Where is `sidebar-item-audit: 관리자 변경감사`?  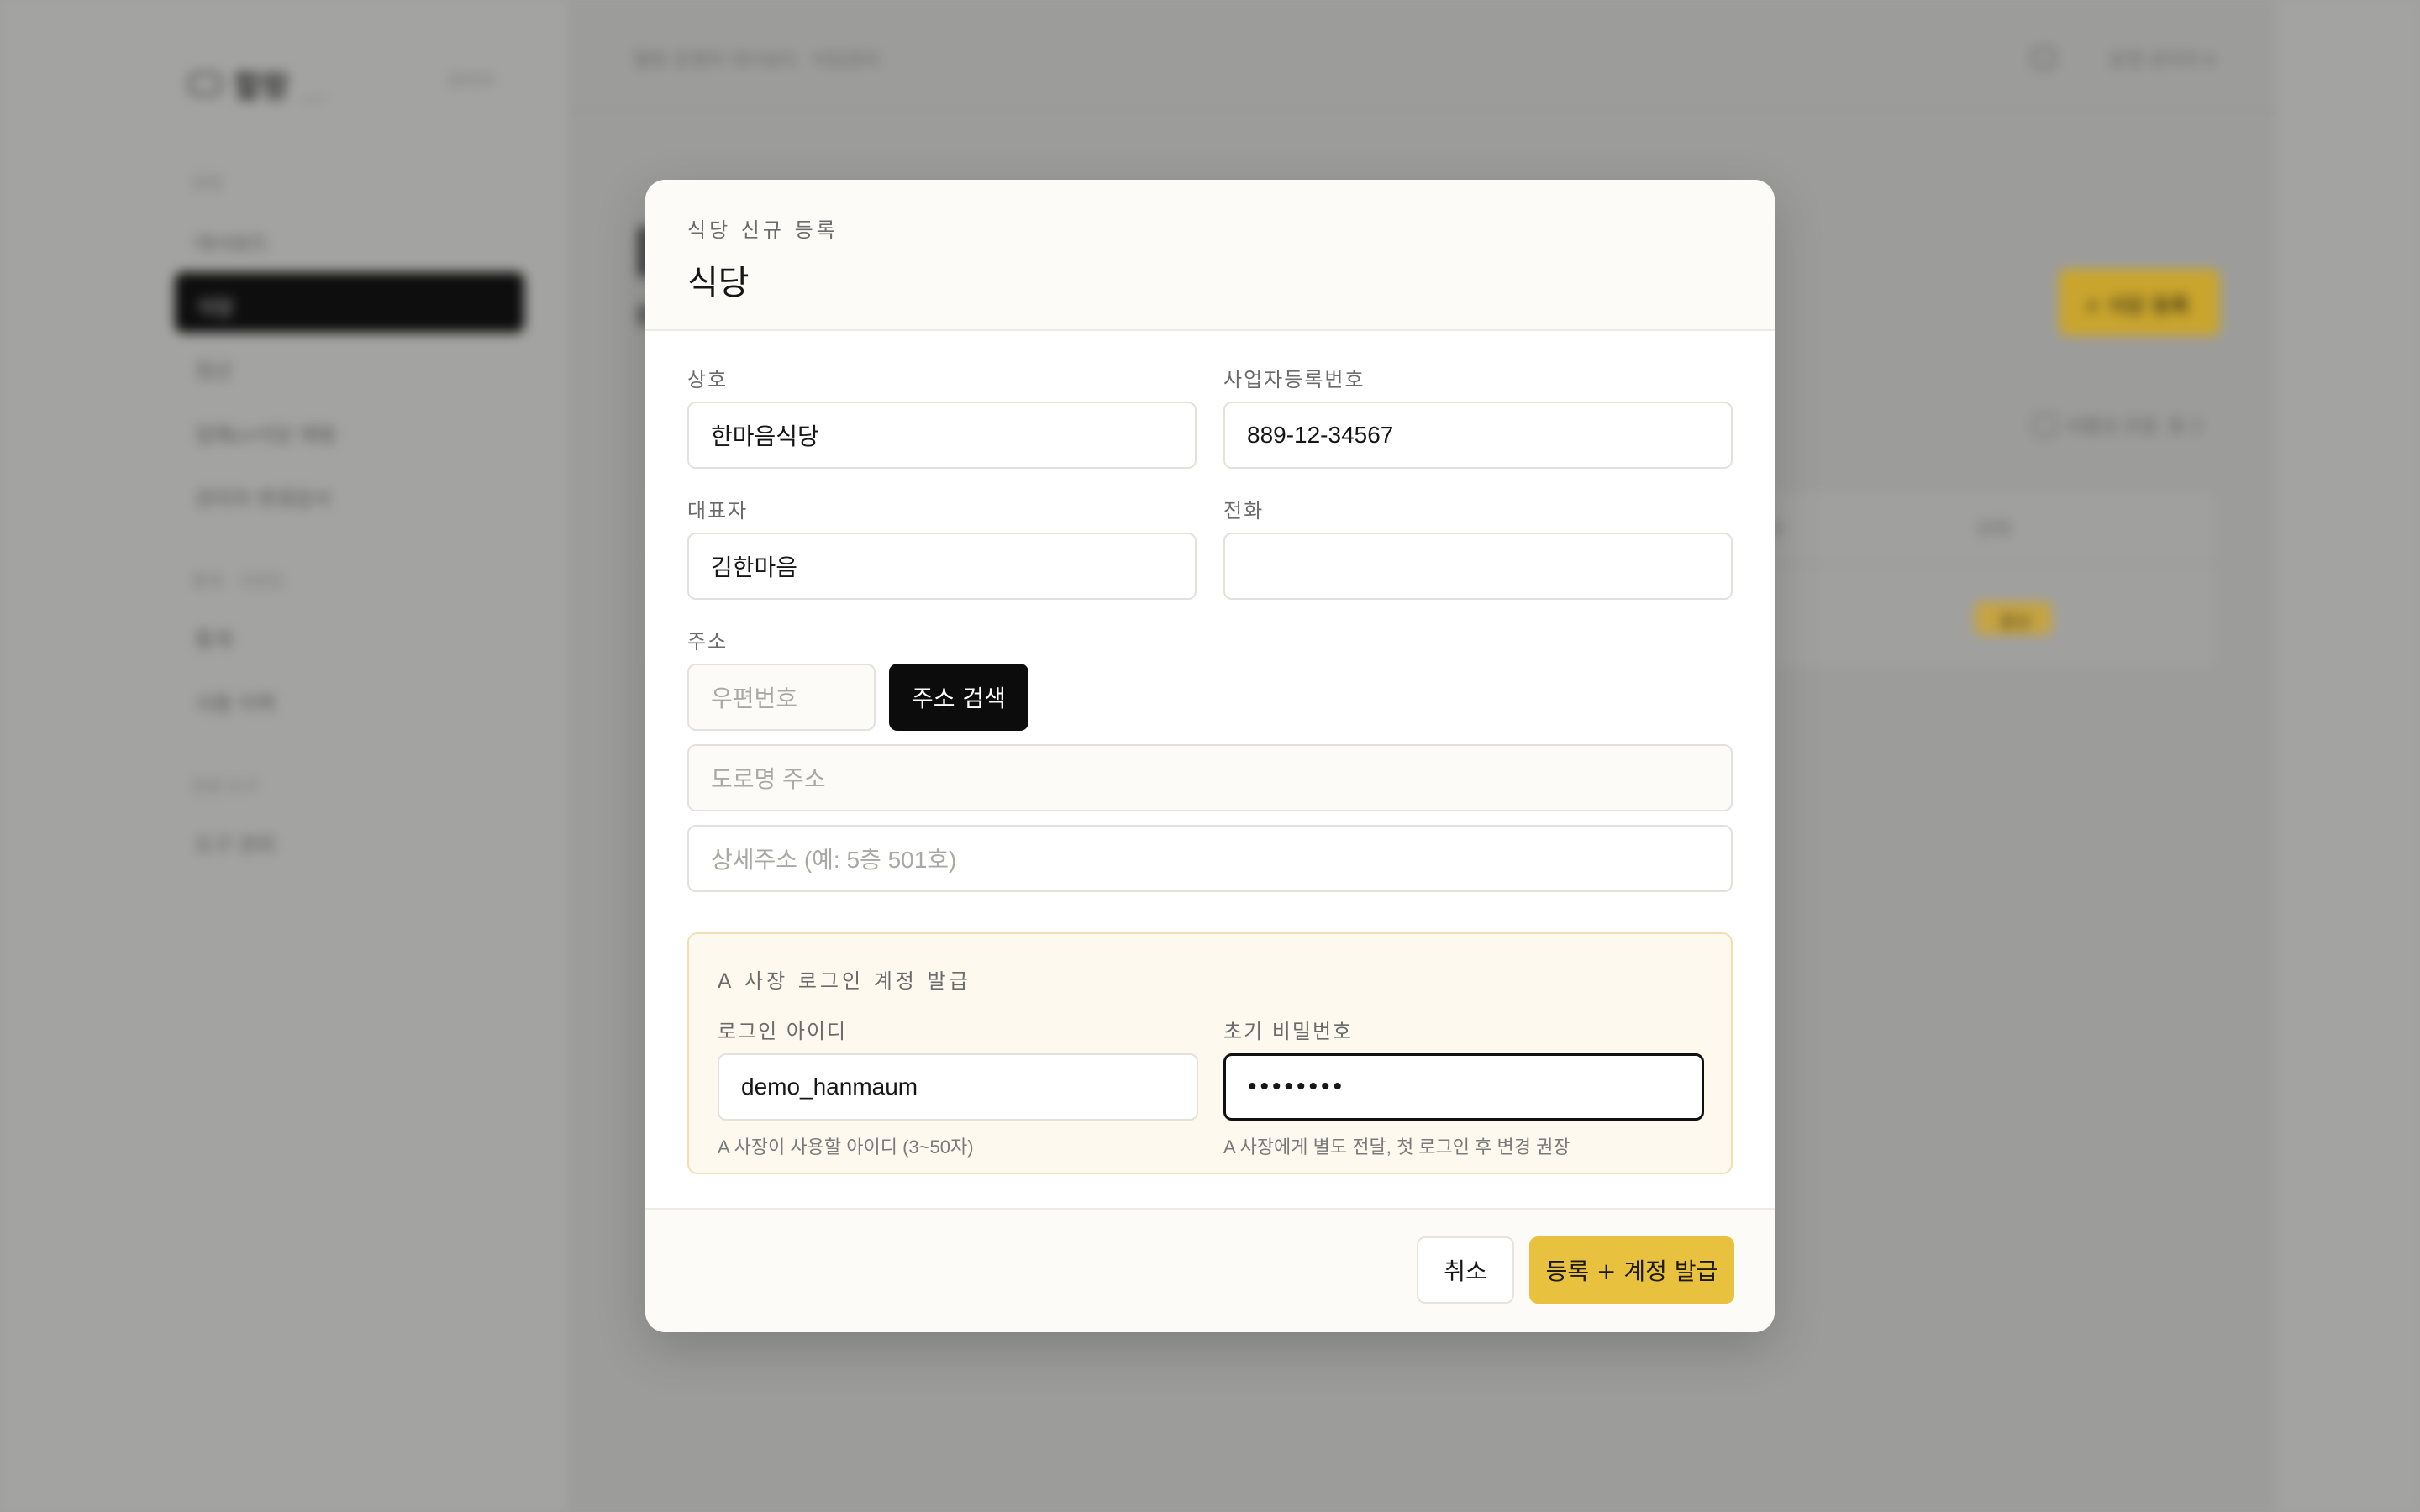 sidebar-item-audit: 관리자 변경감사 is located at coordinates (263, 497).